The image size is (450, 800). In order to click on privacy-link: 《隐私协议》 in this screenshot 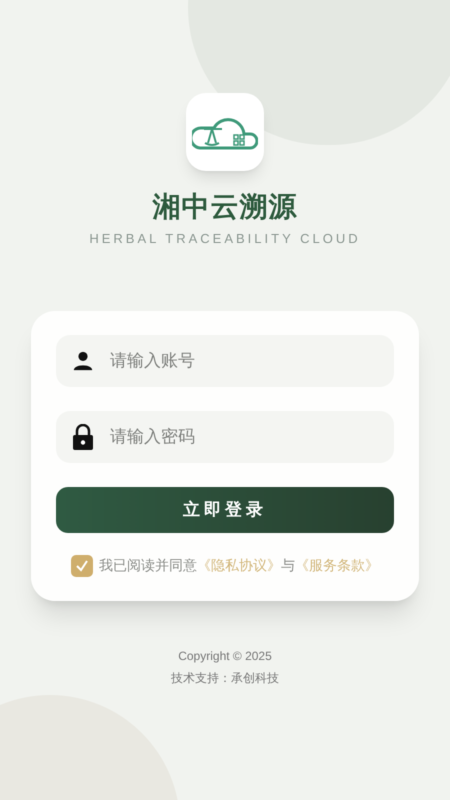, I will do `click(239, 565)`.